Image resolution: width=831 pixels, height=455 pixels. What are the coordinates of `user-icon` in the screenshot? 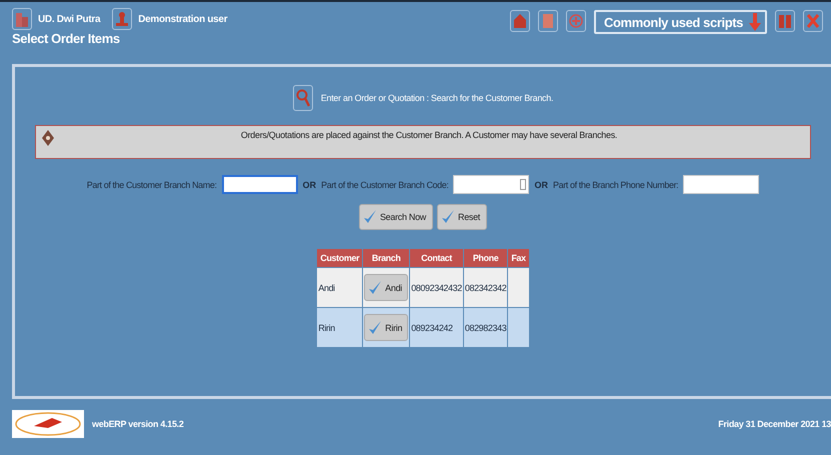 It's located at (122, 19).